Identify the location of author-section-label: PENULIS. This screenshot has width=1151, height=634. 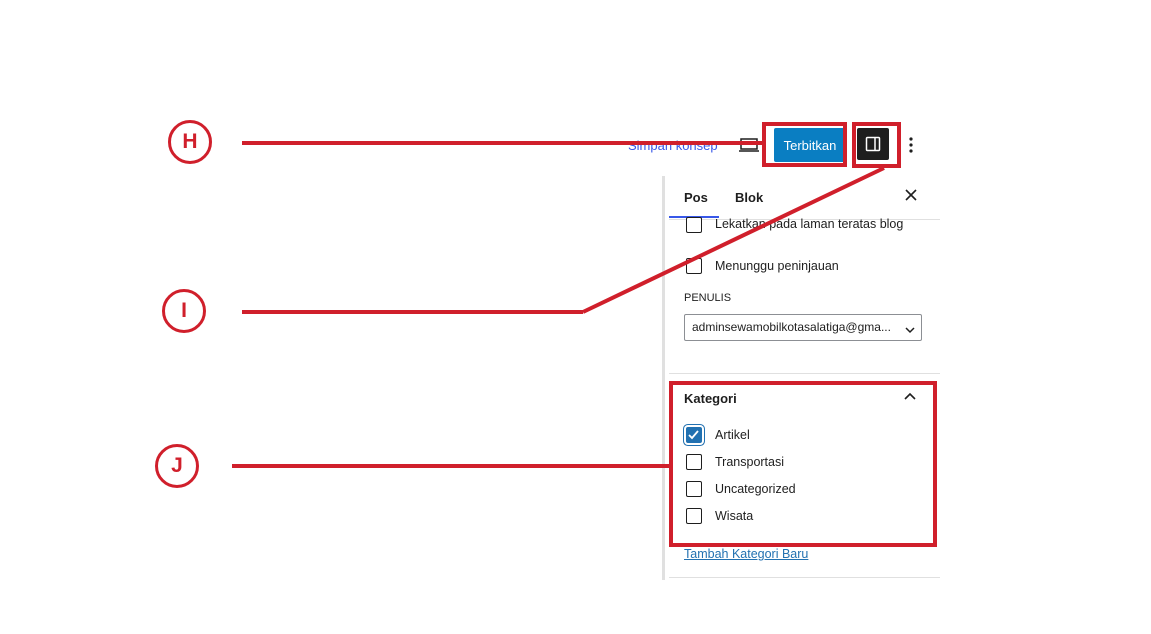
(708, 298).